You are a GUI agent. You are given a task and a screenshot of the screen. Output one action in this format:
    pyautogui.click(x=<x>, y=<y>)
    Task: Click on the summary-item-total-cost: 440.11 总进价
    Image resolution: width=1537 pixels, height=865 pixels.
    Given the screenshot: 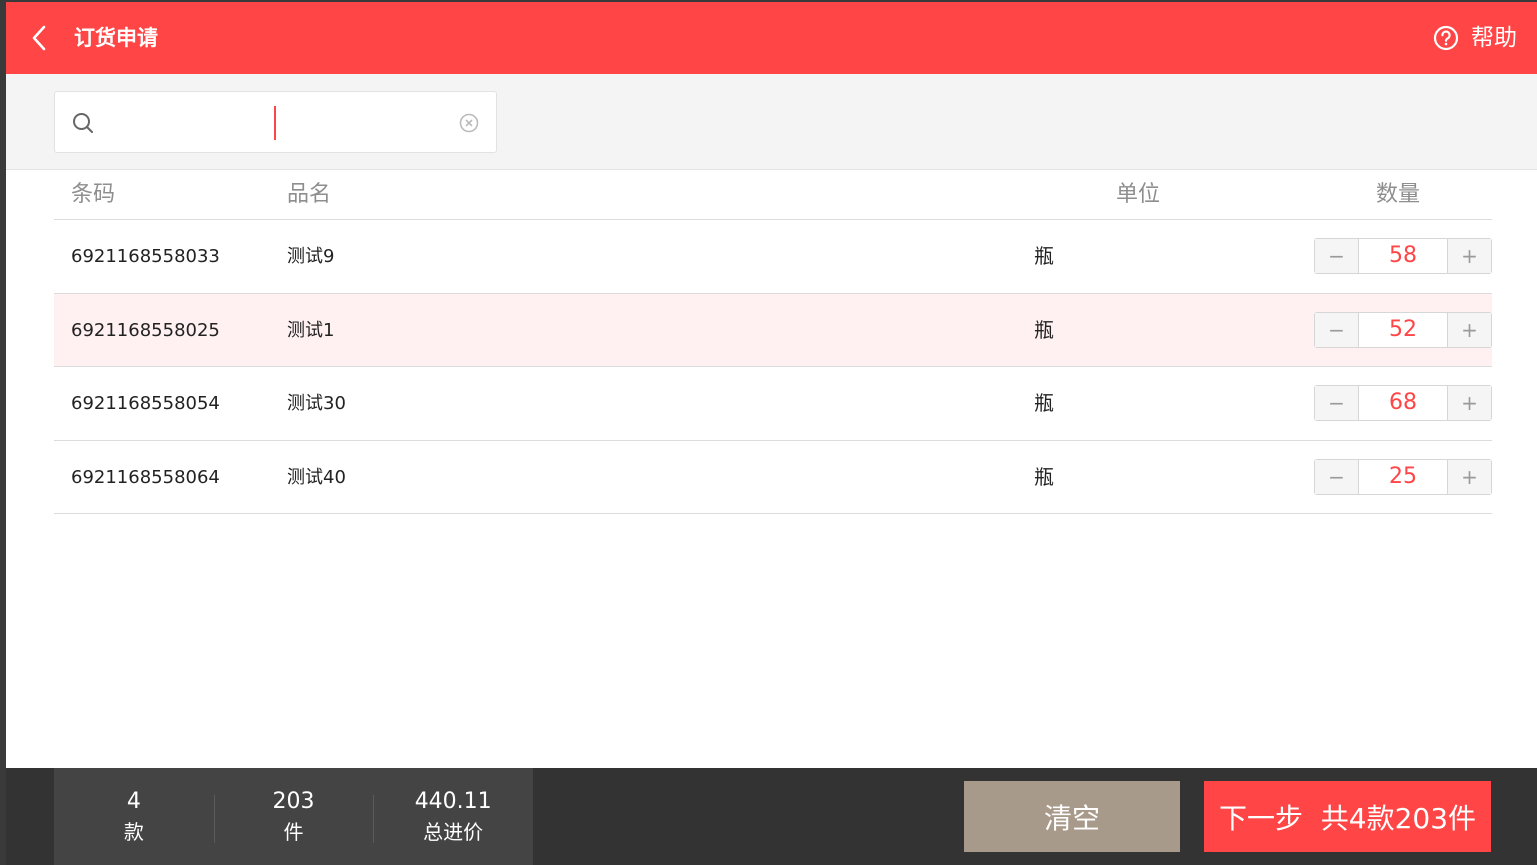 What is the action you would take?
    pyautogui.click(x=453, y=817)
    